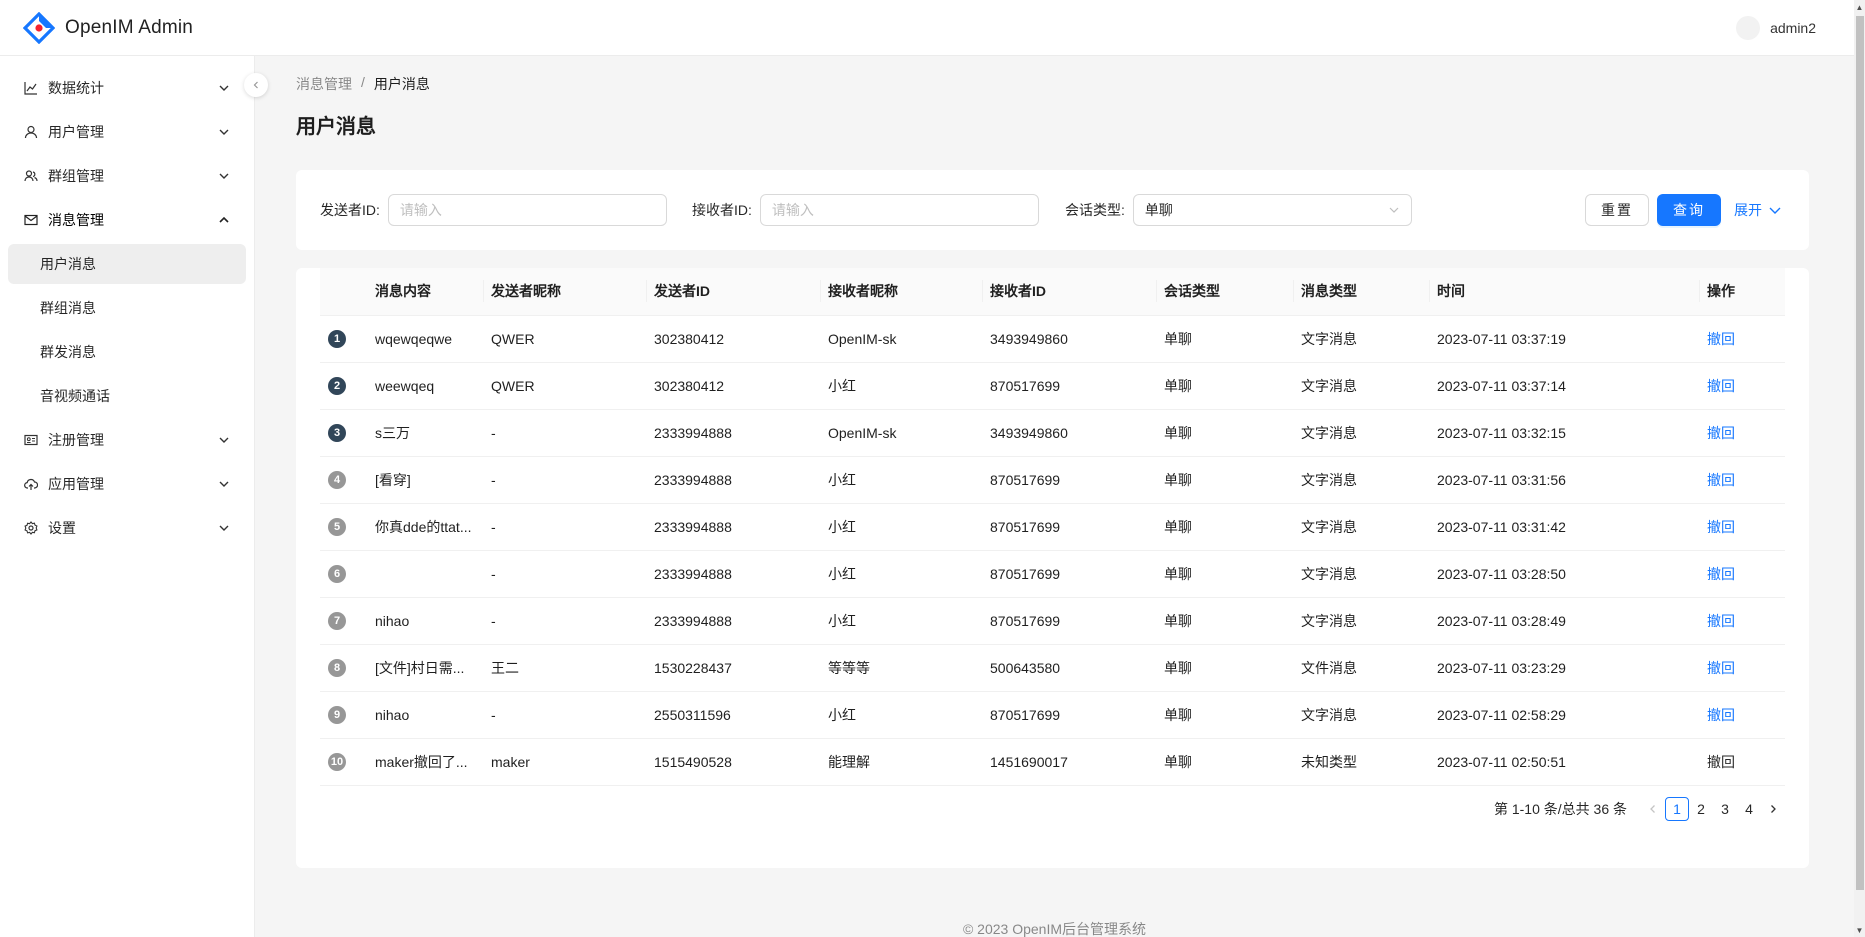 Image resolution: width=1865 pixels, height=937 pixels. Describe the element at coordinates (1758, 210) in the screenshot. I see `expand-button: 展开` at that location.